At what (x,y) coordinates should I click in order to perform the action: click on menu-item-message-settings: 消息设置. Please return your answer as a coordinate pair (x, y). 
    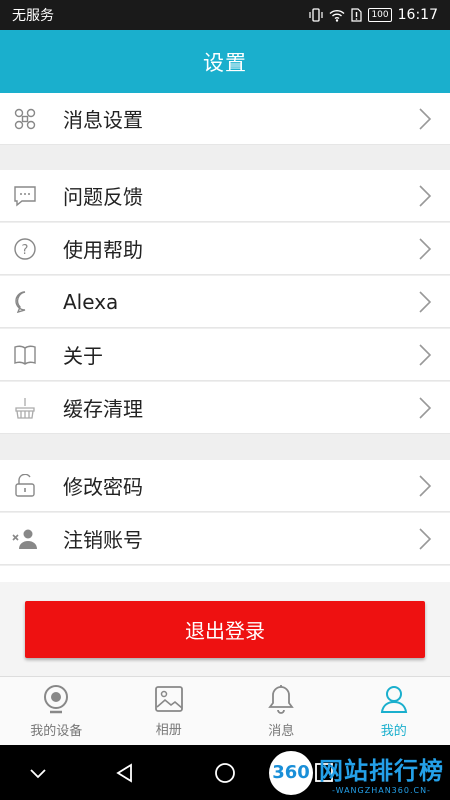
    Looking at the image, I should click on (225, 119).